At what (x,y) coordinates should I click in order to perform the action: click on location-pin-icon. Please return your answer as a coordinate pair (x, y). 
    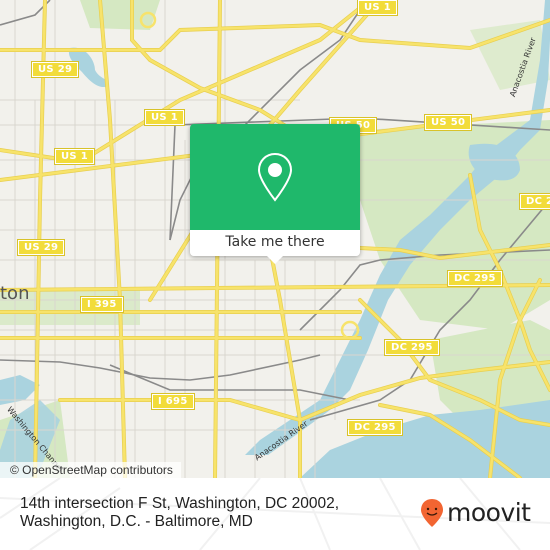
    Looking at the image, I should click on (275, 177).